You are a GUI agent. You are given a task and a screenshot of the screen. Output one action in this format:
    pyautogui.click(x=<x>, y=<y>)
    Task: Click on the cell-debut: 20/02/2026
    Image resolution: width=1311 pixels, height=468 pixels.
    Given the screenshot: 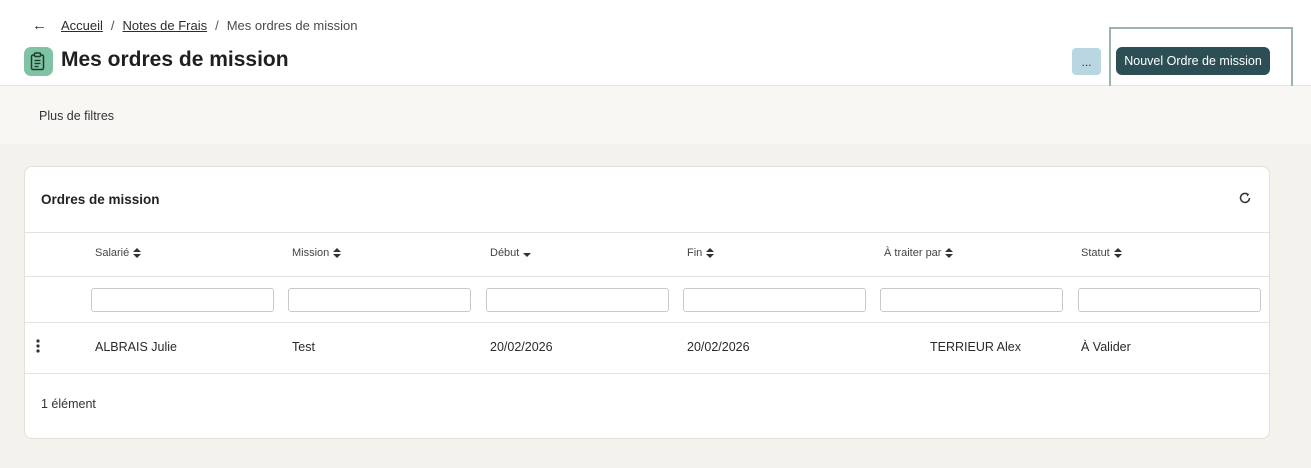 What is the action you would take?
    pyautogui.click(x=521, y=347)
    